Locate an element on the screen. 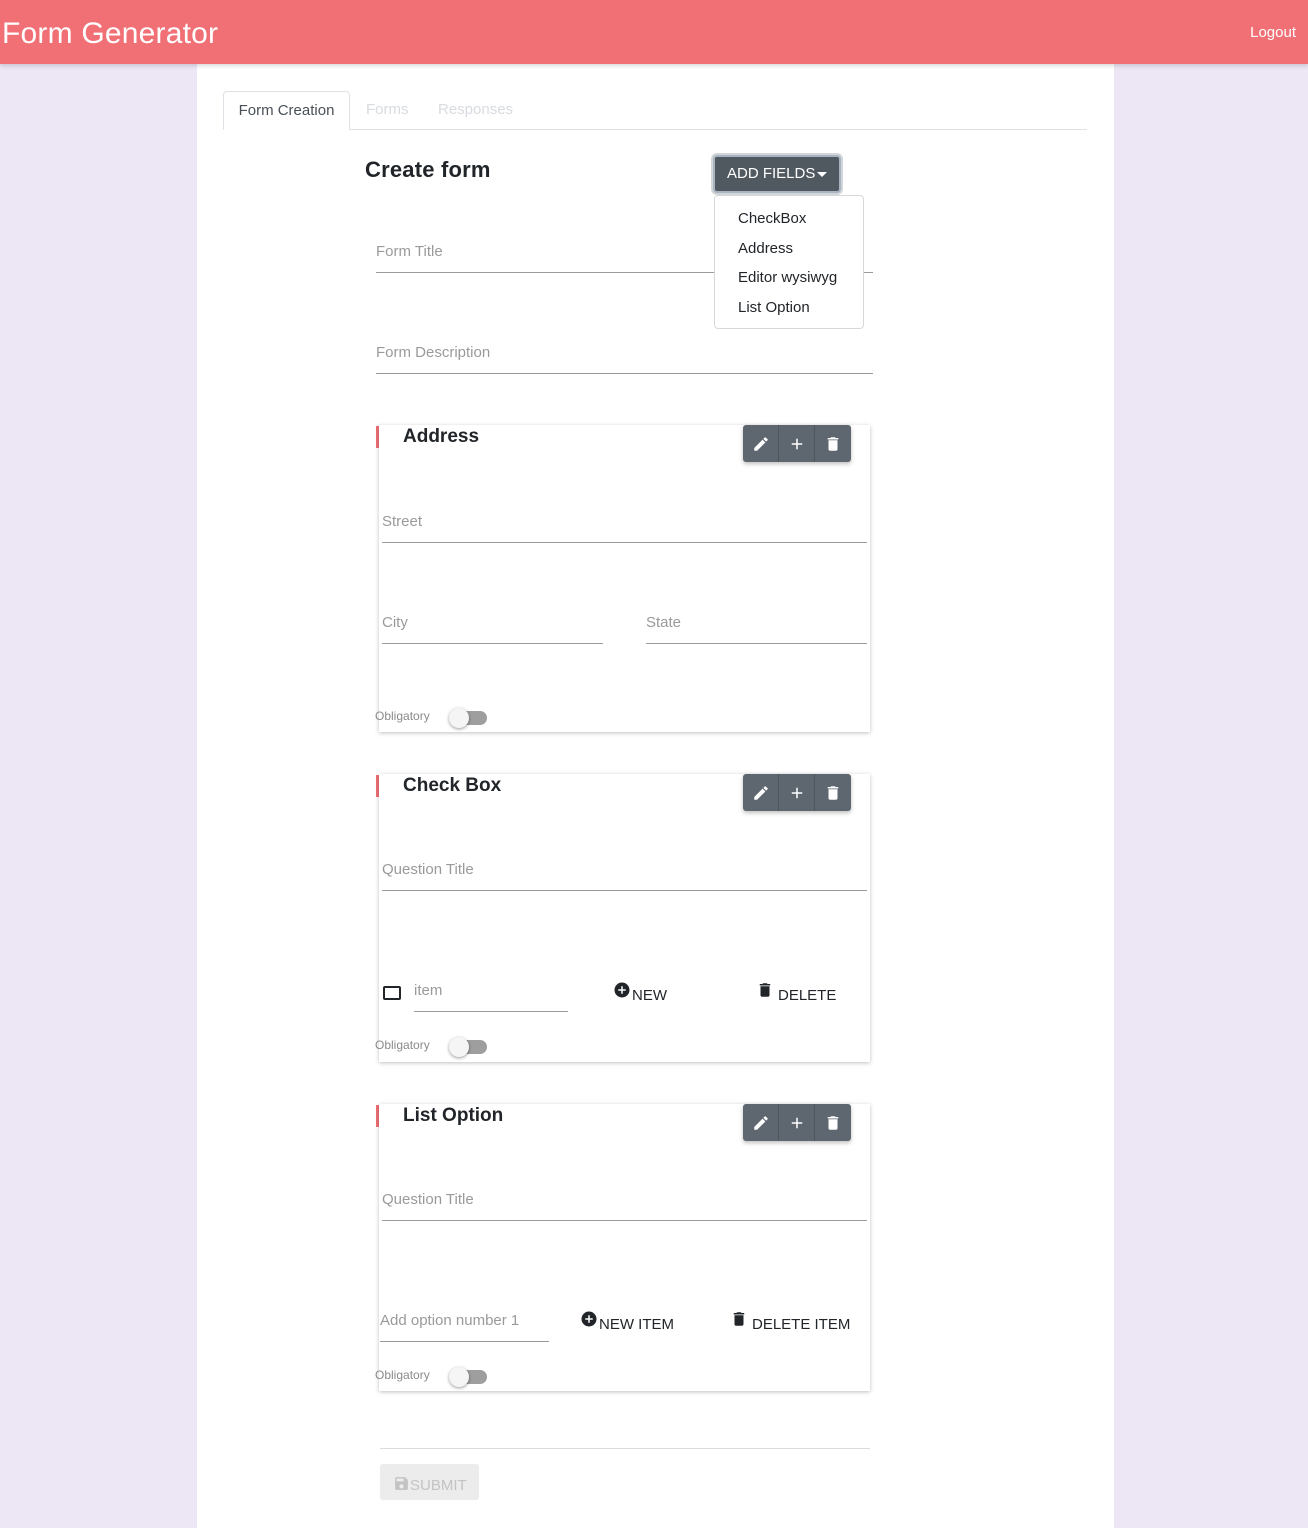  checkbox-card: Check Box Question Title item NEW DELETE is located at coordinates (622, 918).